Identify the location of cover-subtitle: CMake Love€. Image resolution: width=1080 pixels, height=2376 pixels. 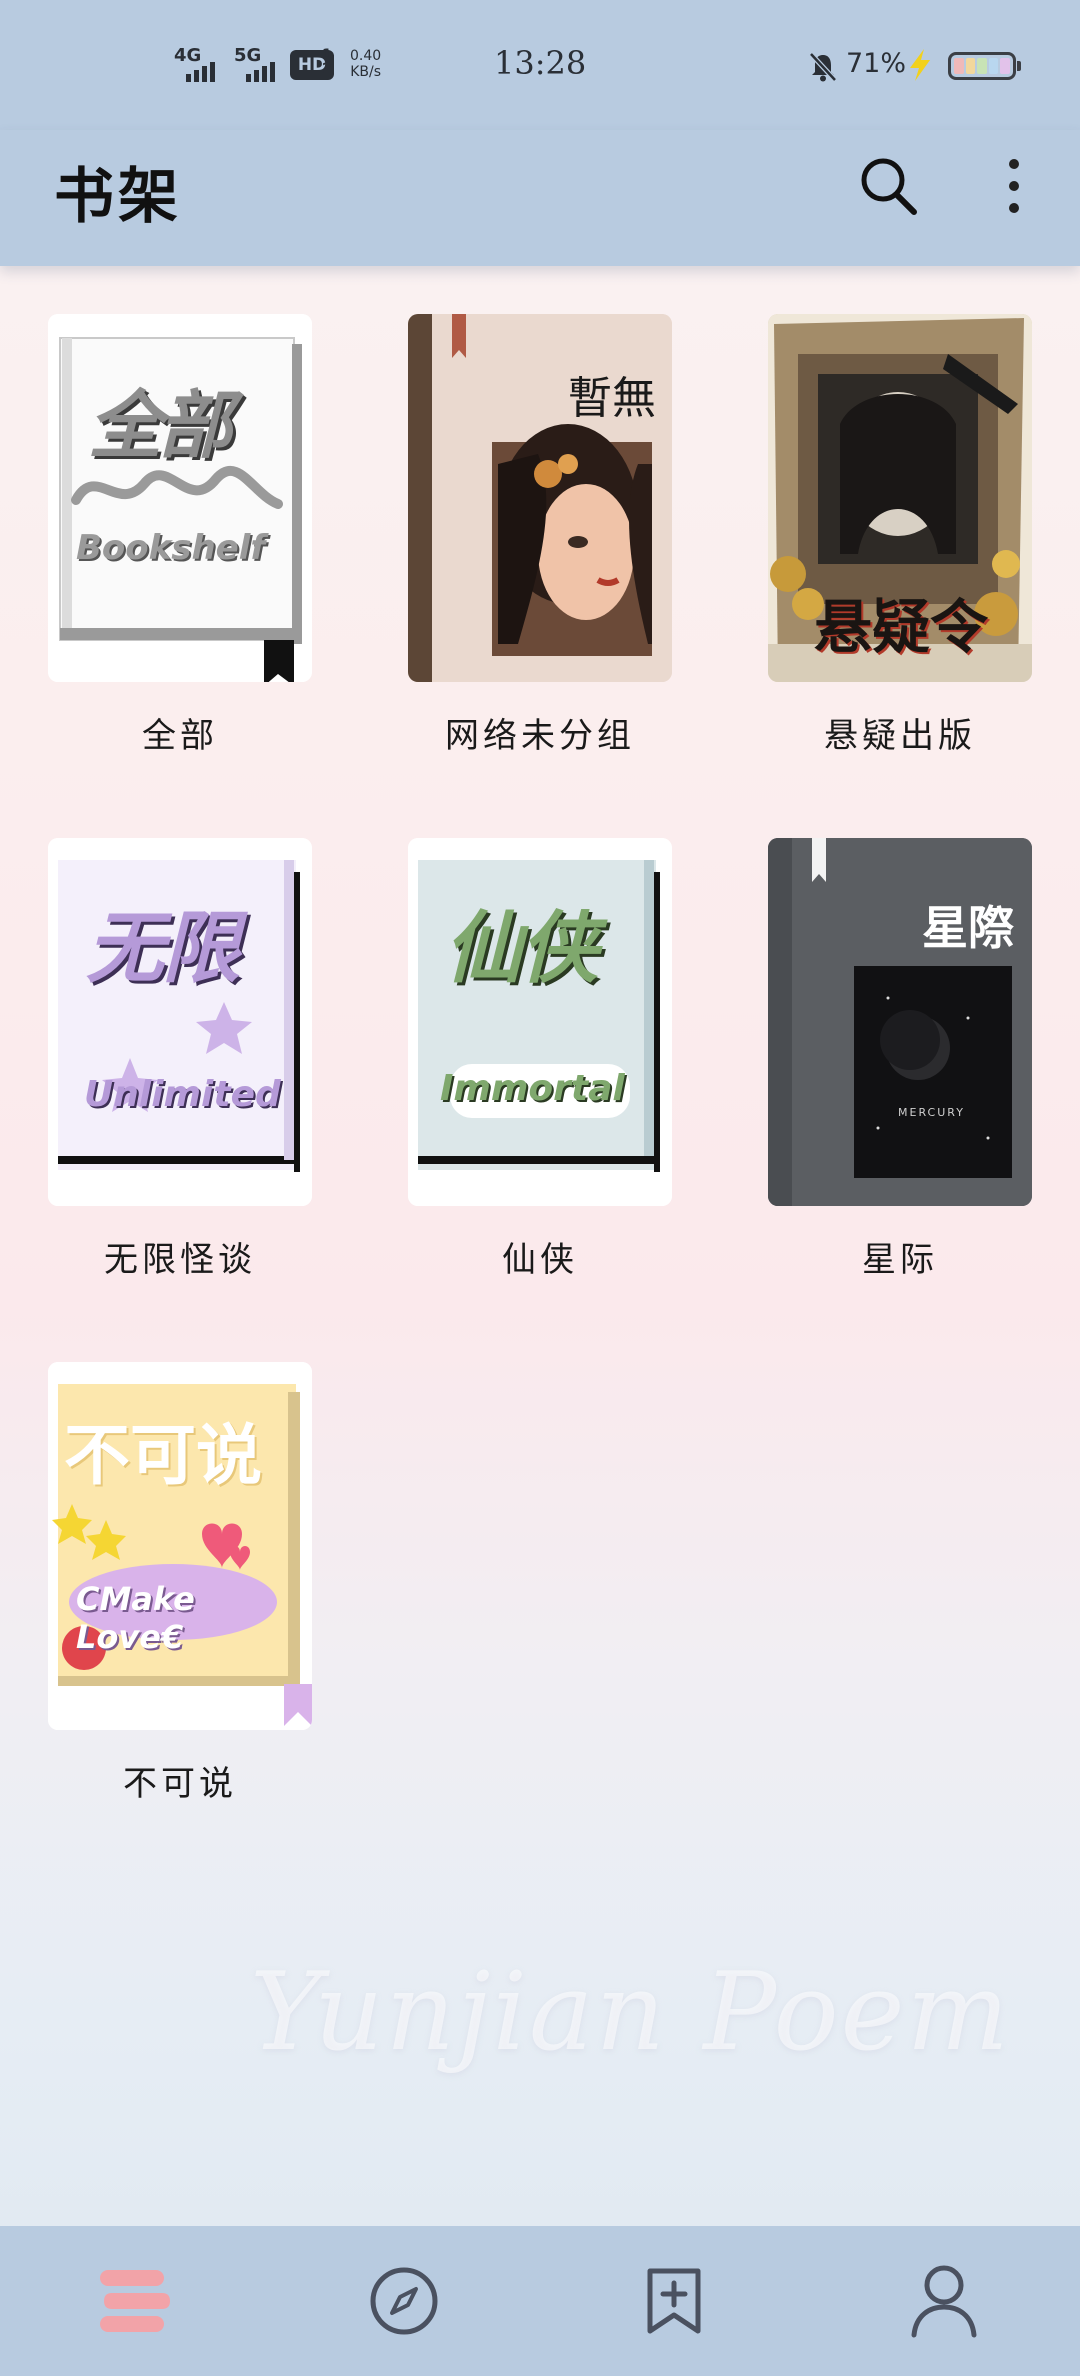
(135, 1618).